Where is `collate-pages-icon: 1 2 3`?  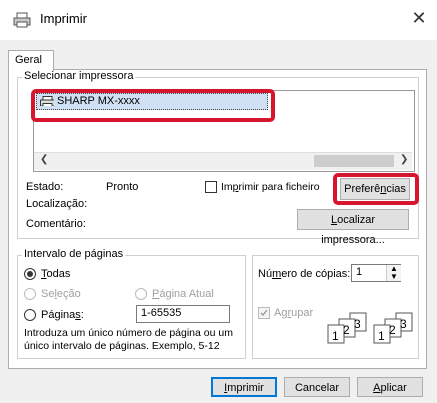 collate-pages-icon: 1 2 3 is located at coordinates (347, 328).